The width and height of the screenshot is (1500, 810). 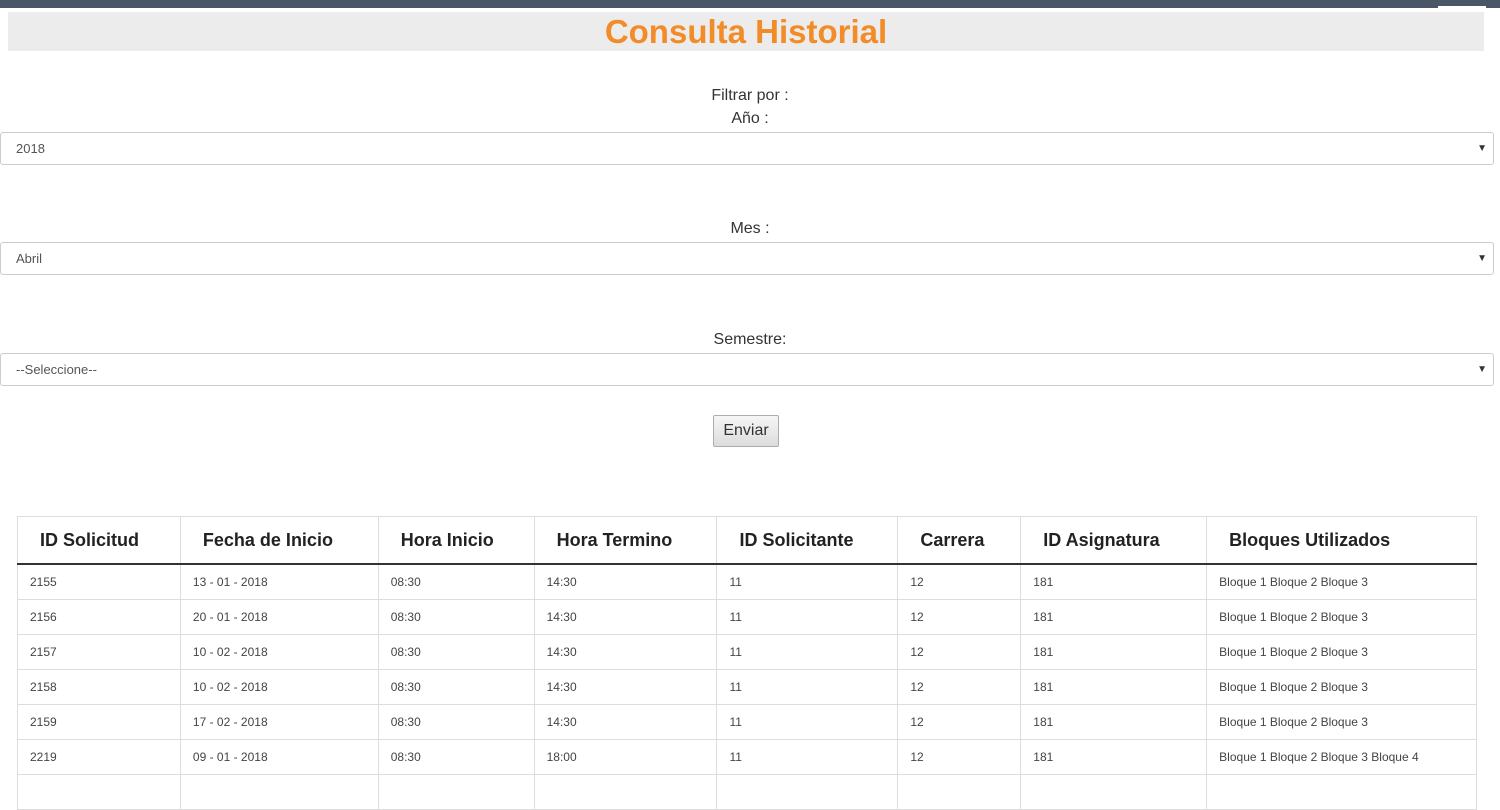 What do you see at coordinates (30, 148) in the screenshot?
I see `year-select-value: 2018` at bounding box center [30, 148].